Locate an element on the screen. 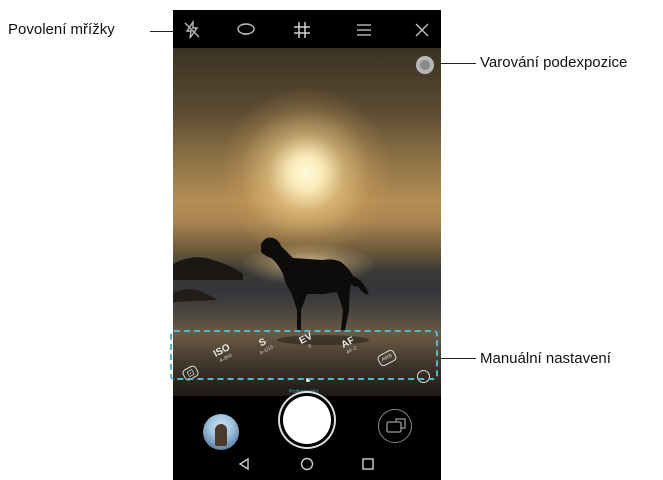  thumbnail-figure is located at coordinates (221, 435).